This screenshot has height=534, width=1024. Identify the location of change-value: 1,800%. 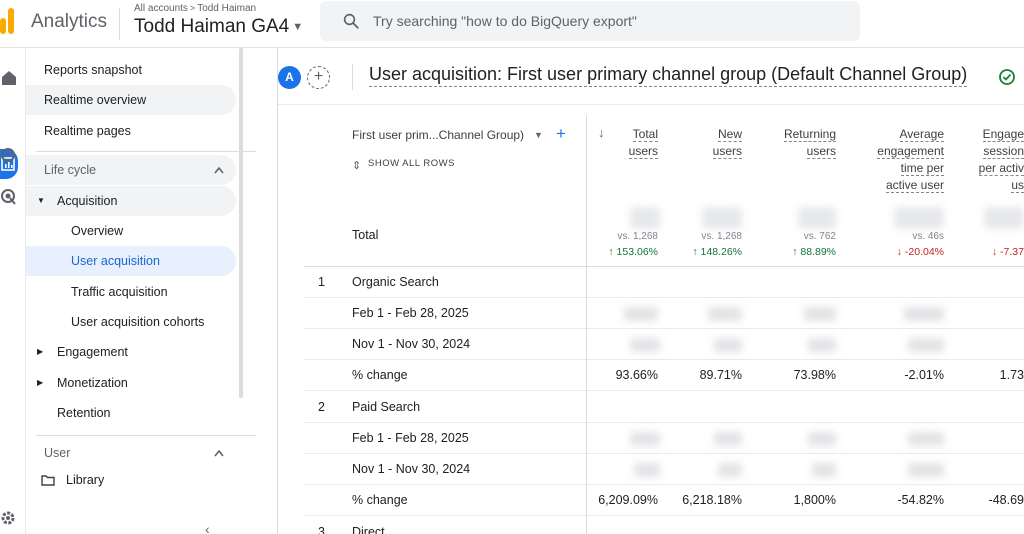
(814, 500).